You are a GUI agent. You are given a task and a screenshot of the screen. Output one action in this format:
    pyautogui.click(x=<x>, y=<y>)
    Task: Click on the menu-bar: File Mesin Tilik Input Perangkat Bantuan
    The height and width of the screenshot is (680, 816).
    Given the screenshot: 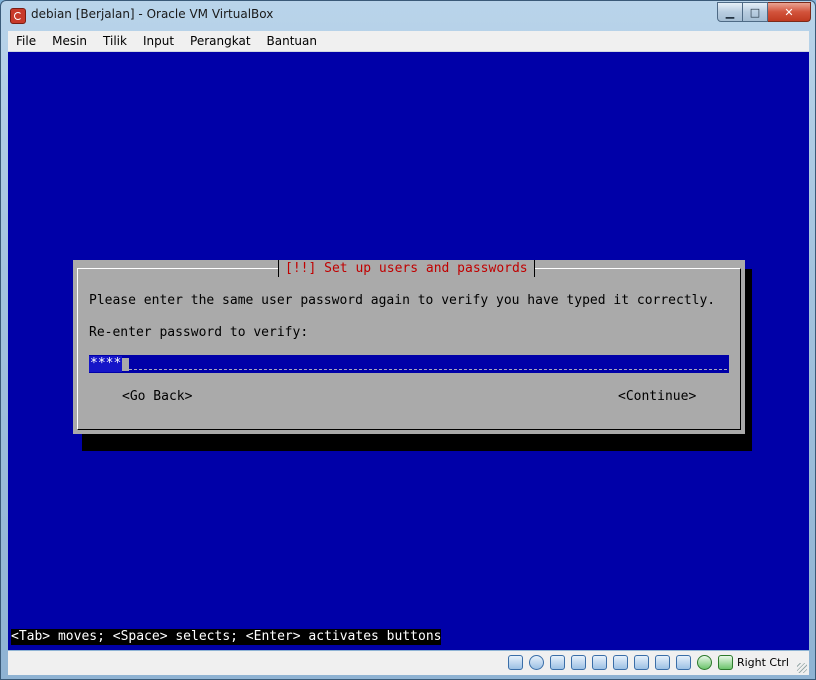 What is the action you would take?
    pyautogui.click(x=408, y=41)
    